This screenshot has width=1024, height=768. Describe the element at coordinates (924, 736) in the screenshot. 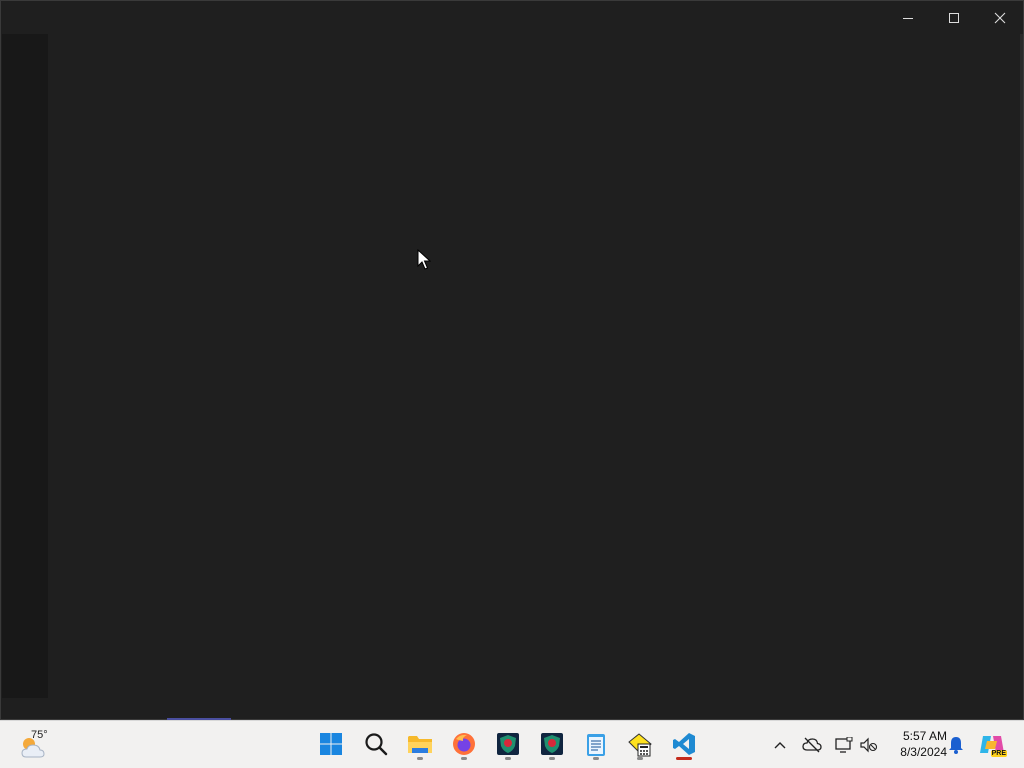

I see `clock-time: 5:57 AM` at that location.